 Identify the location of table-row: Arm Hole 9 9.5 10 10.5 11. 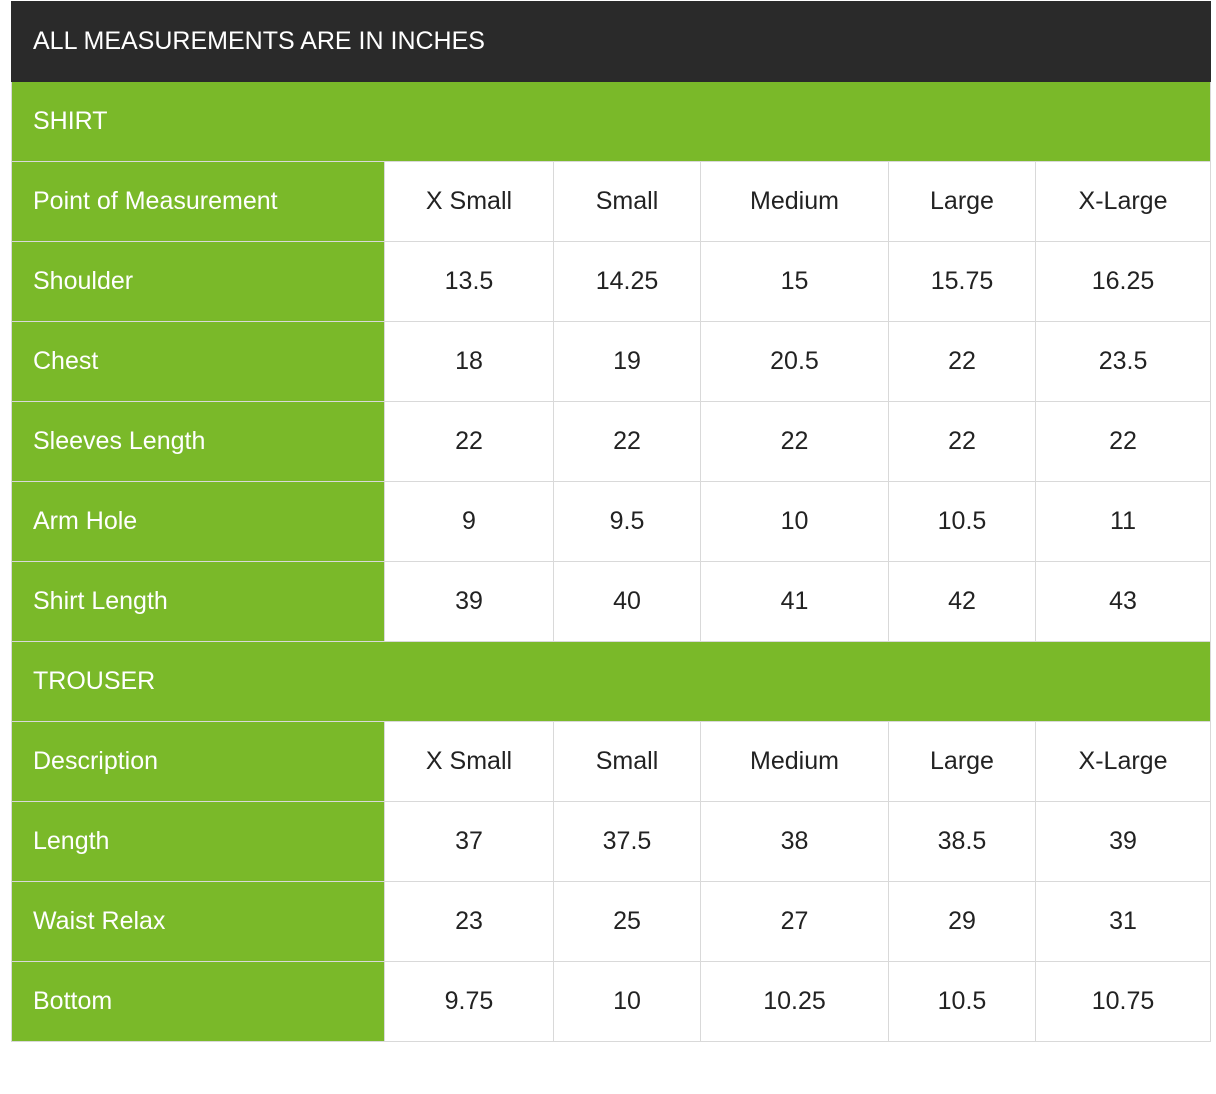
(611, 521).